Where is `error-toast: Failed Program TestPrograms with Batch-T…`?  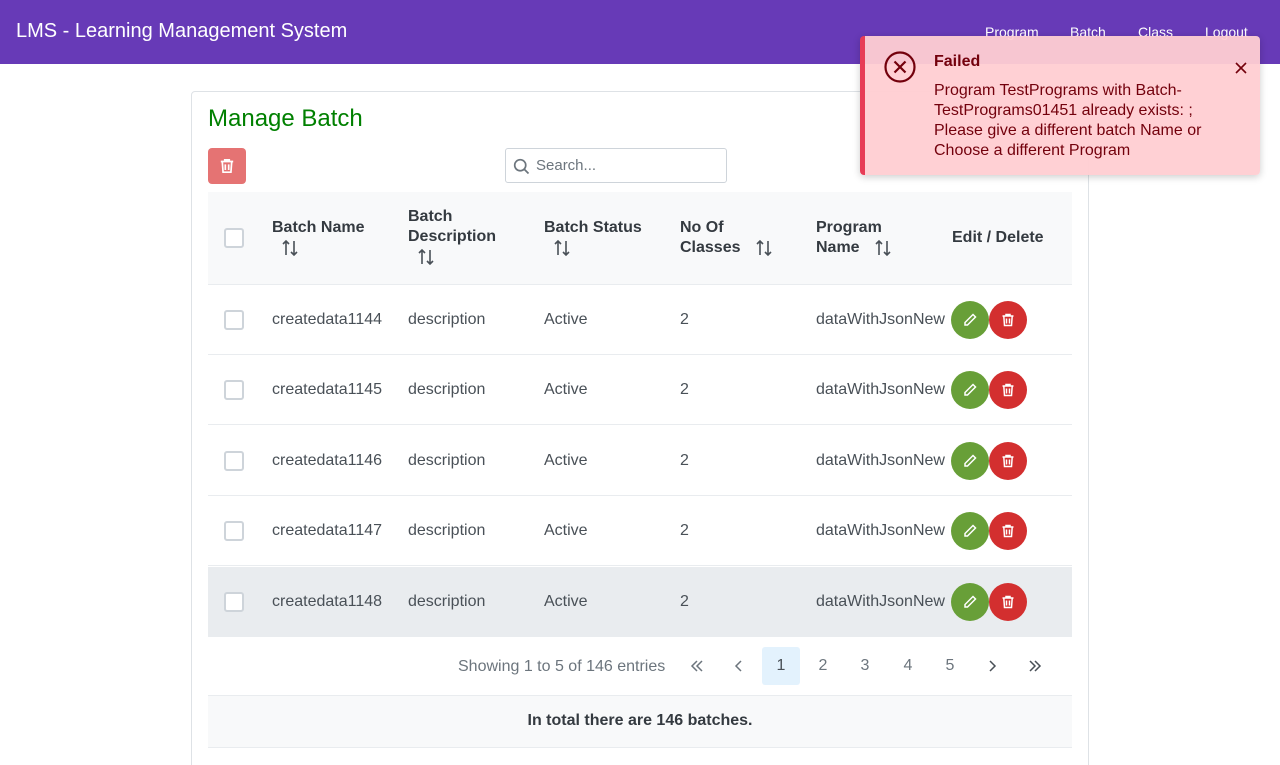 error-toast: Failed Program TestPrograms with Batch-T… is located at coordinates (1060, 105).